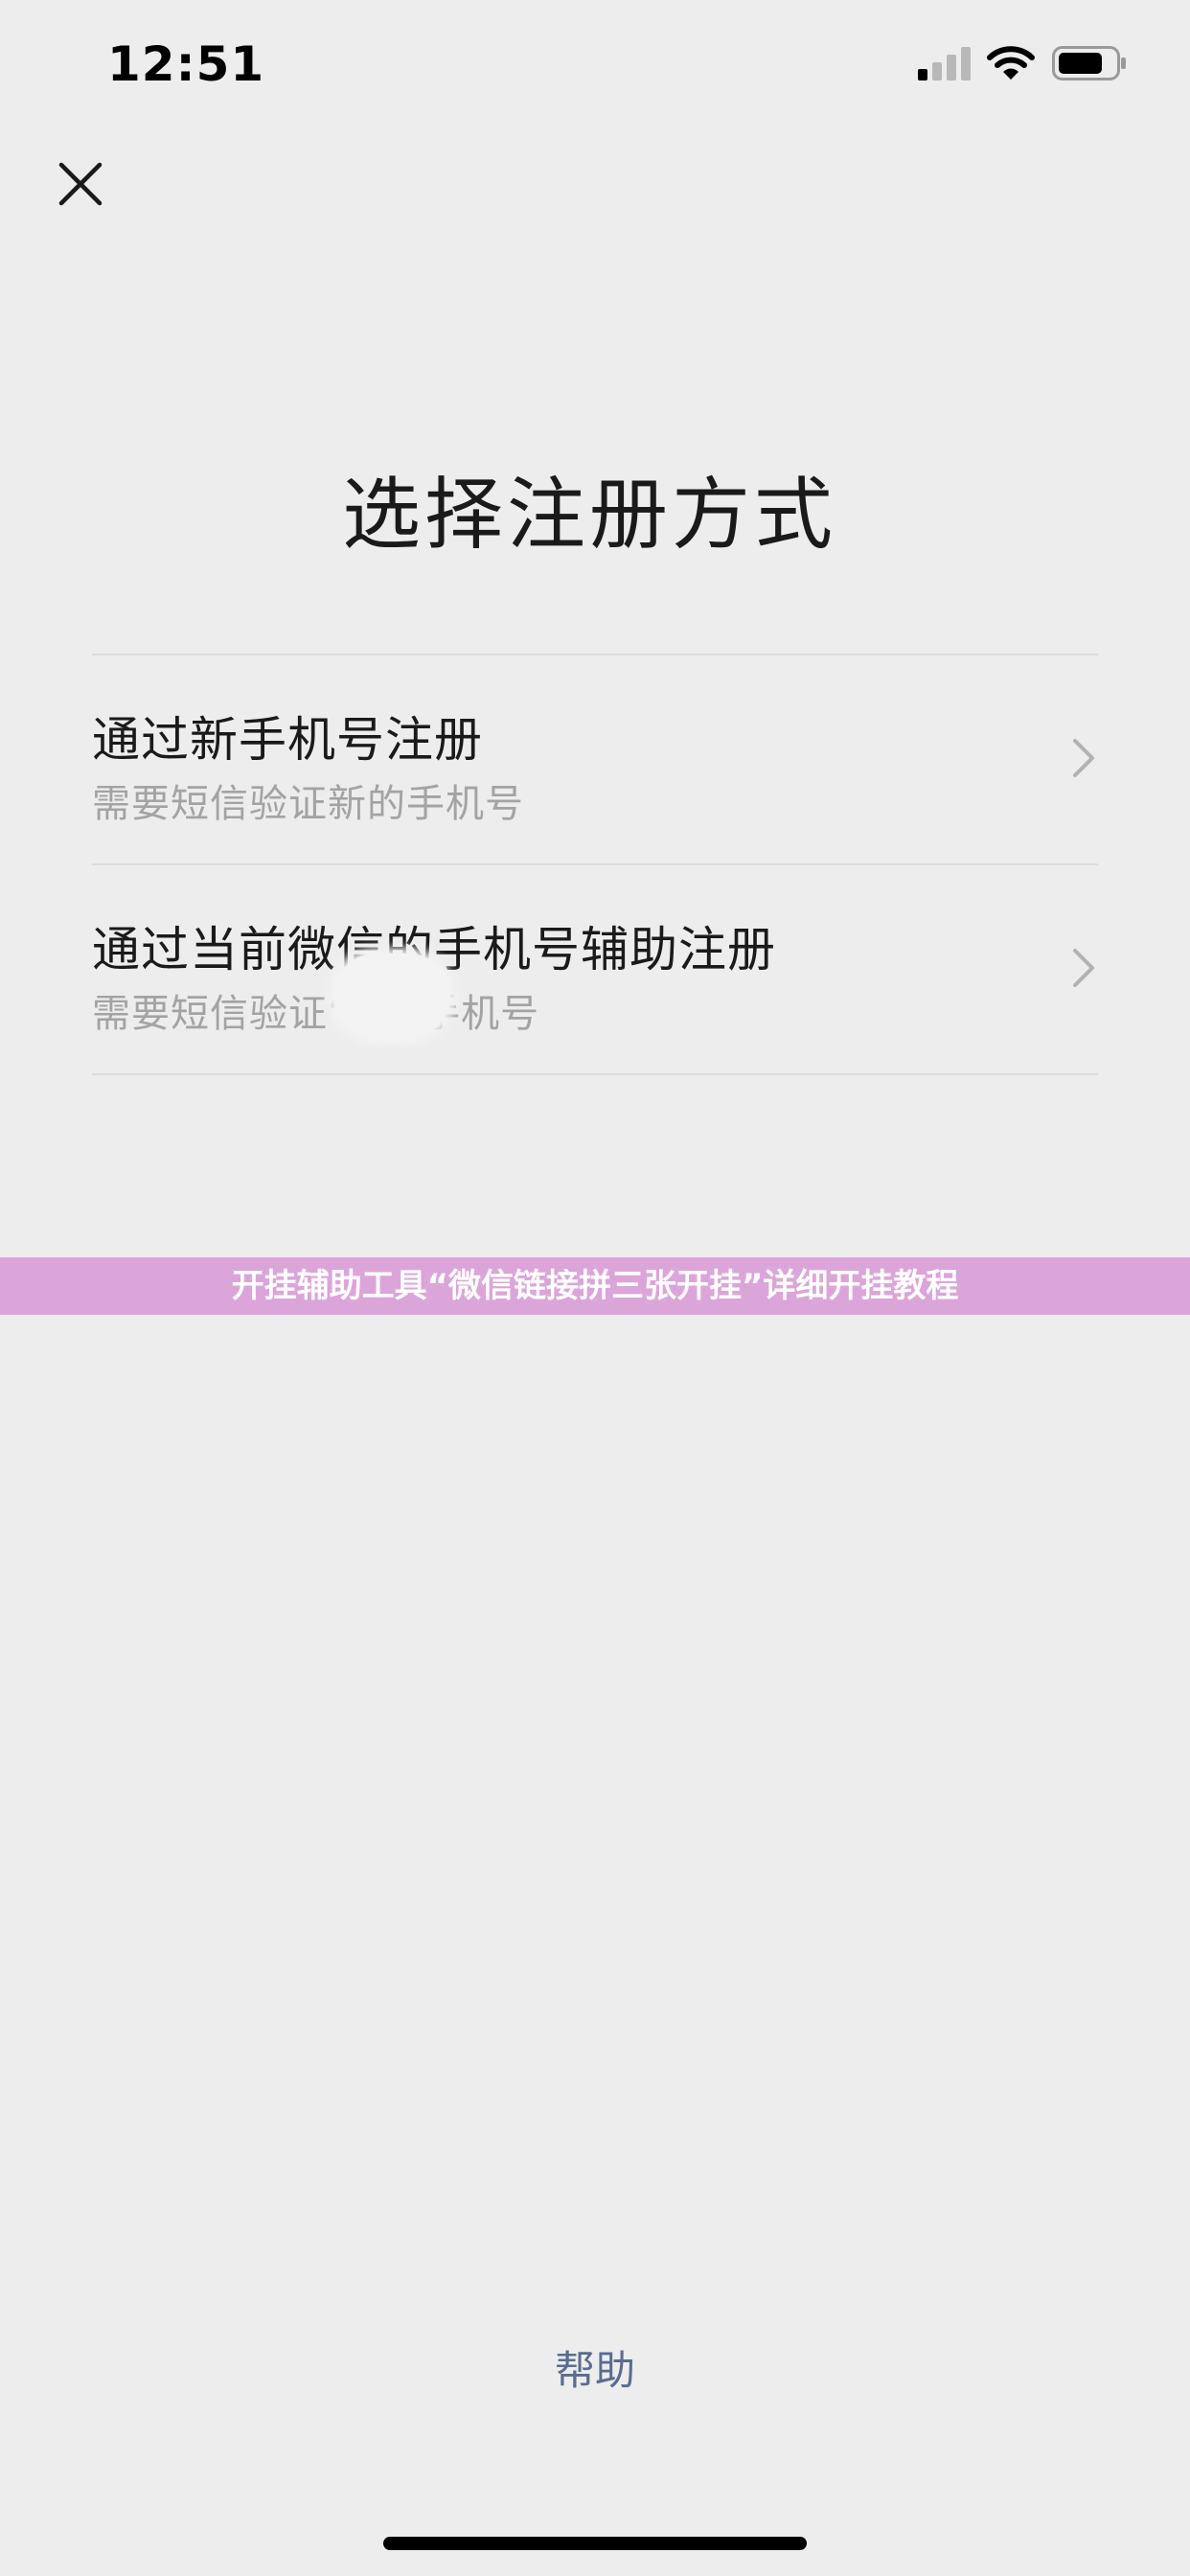 The width and height of the screenshot is (1190, 2576). I want to click on option-new-phone: 通过新手机号注册 需要短信验证新的手机号, so click(595, 759).